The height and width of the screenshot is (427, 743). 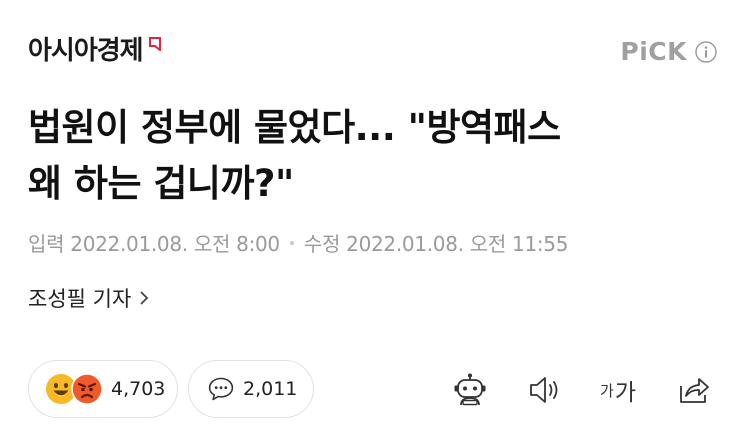 I want to click on action-bar: 4,703 2,011 가가, so click(x=371, y=388).